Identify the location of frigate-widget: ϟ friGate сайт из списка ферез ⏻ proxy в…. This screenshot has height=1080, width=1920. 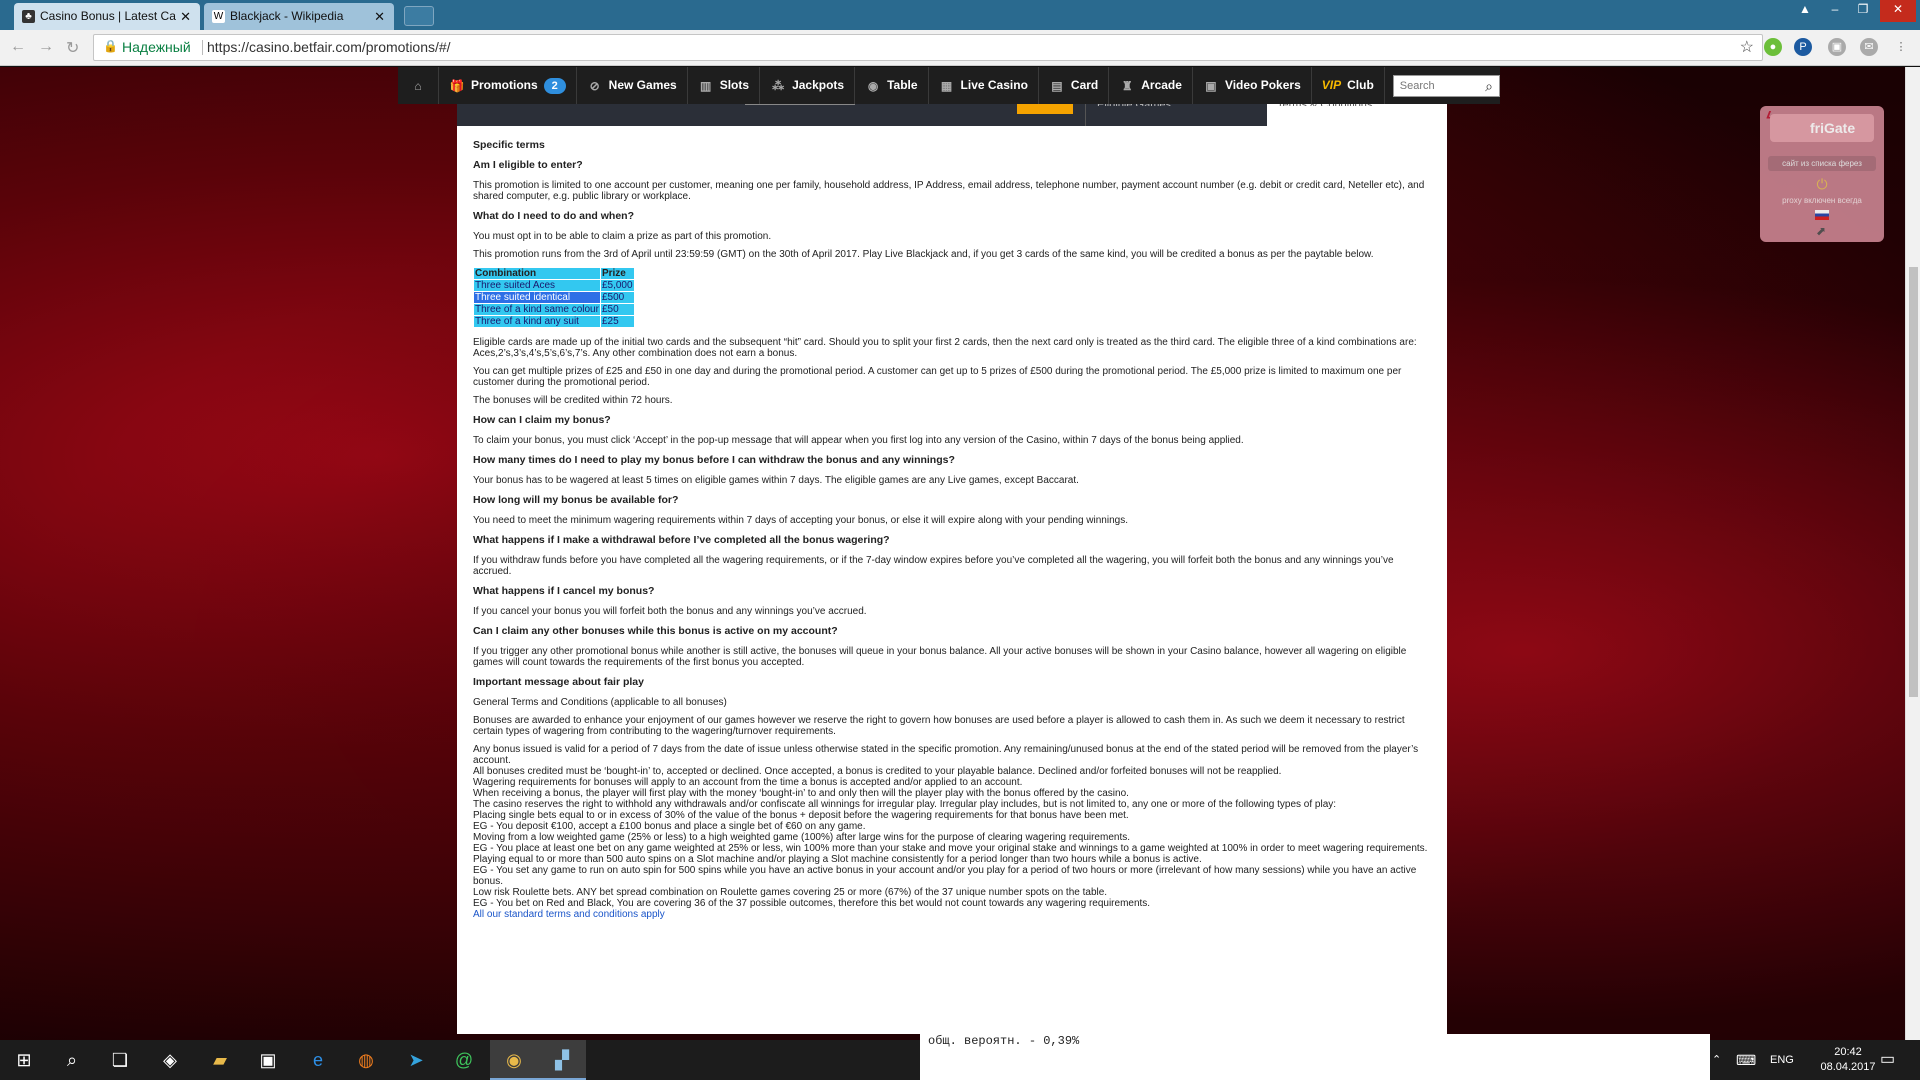
(1822, 174).